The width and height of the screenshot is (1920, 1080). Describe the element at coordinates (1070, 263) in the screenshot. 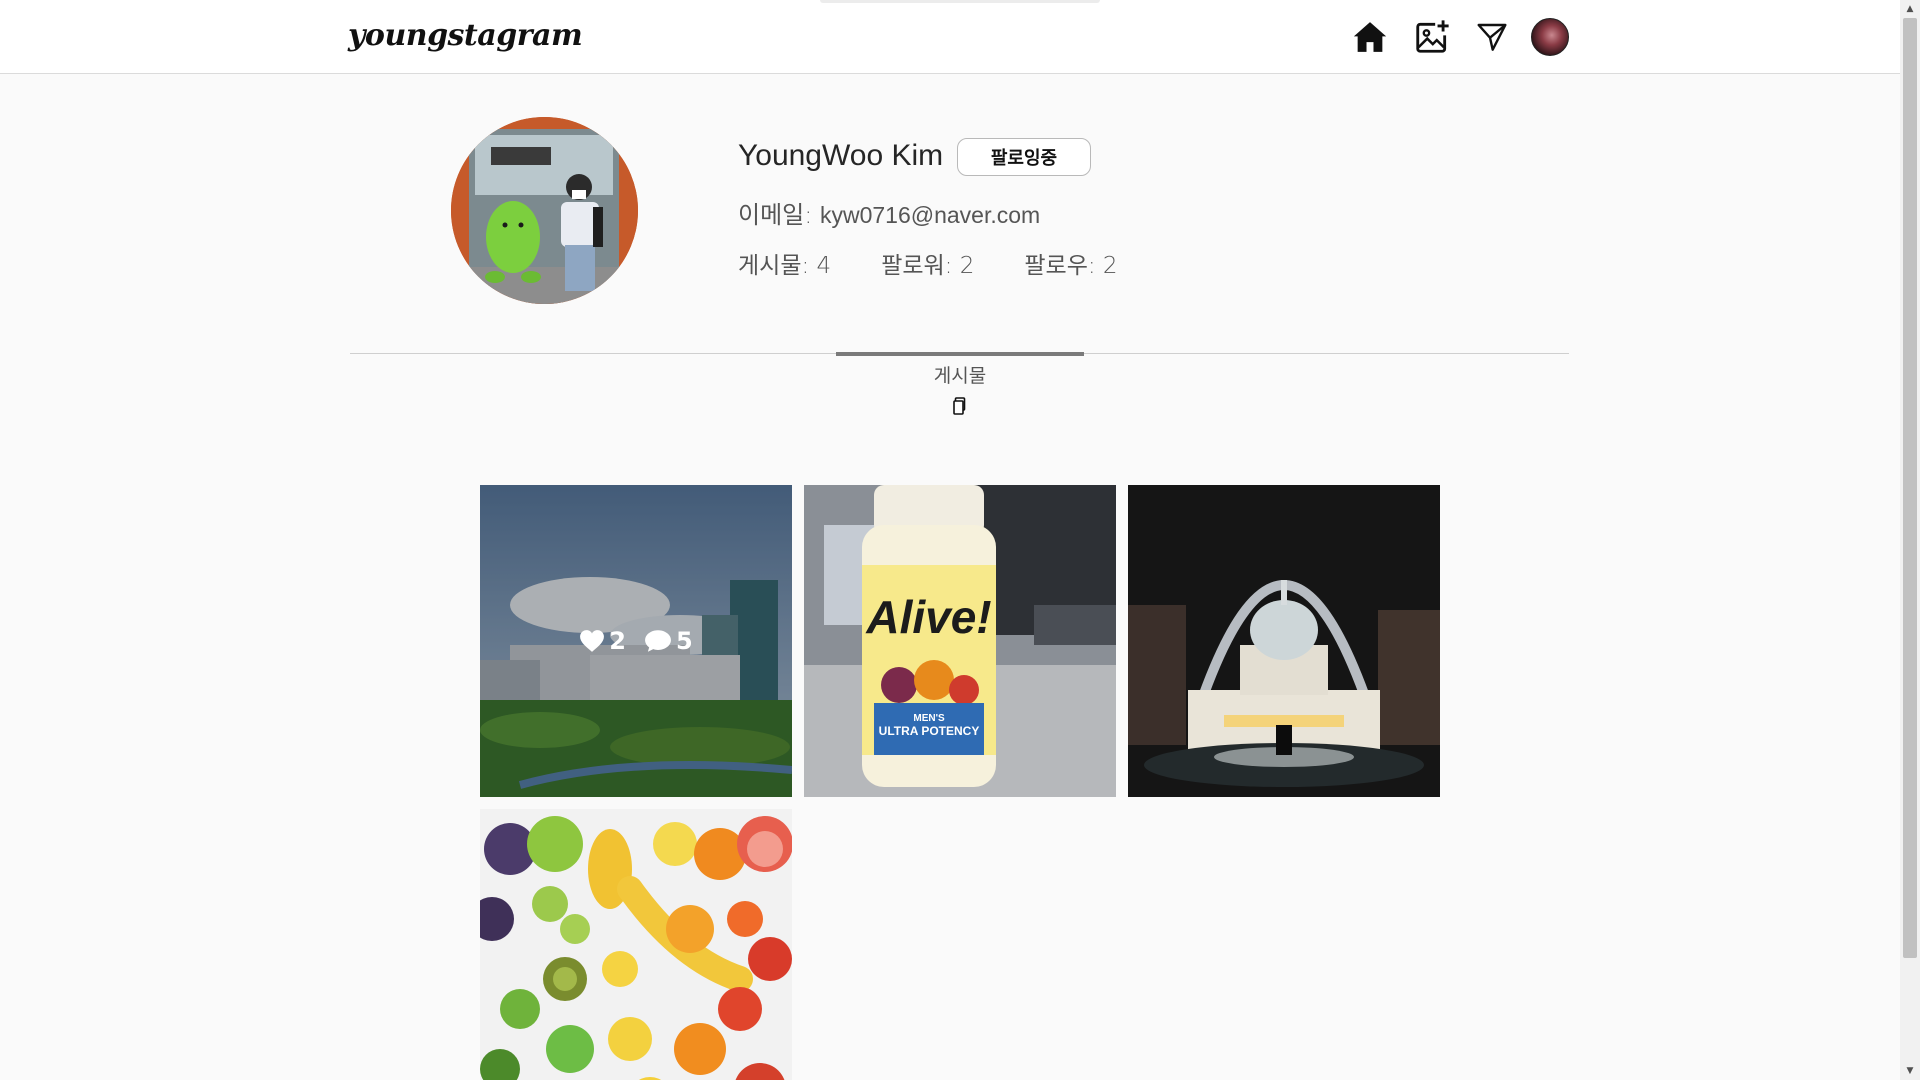

I see `following-count: 팔로우: 2` at that location.